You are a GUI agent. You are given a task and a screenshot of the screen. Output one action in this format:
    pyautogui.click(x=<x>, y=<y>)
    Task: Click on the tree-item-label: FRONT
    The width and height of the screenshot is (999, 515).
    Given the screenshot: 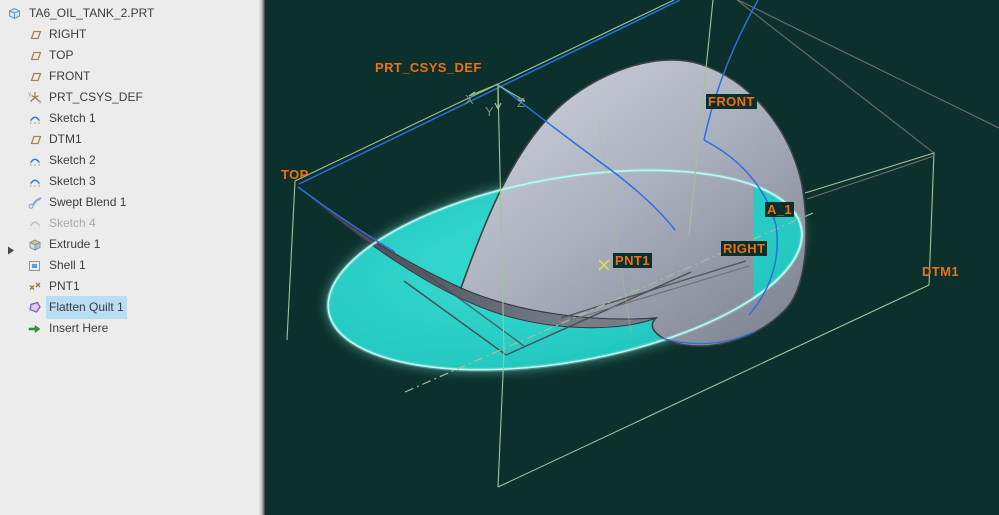 What is the action you would take?
    pyautogui.click(x=70, y=76)
    